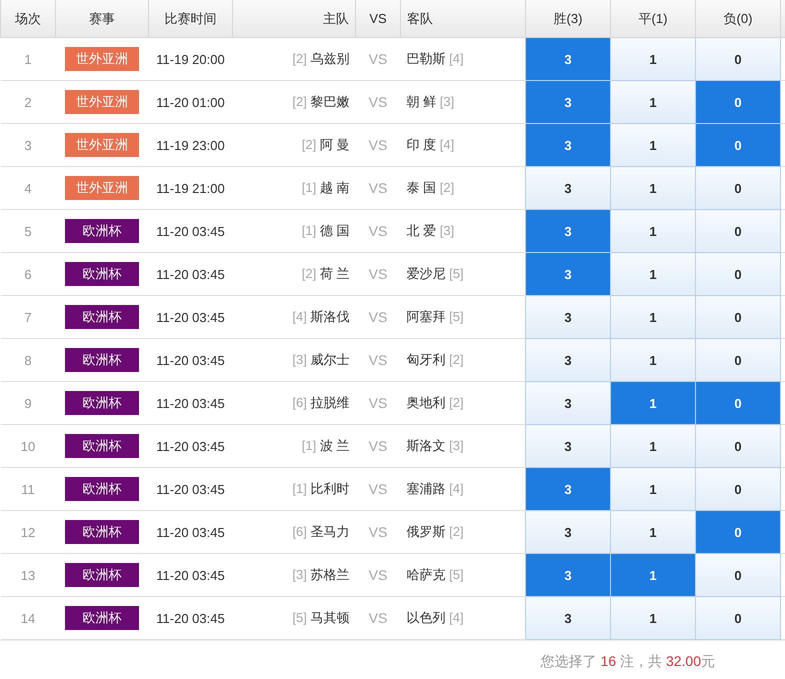 The image size is (785, 679). Describe the element at coordinates (378, 19) in the screenshot. I see `column-header: VS` at that location.